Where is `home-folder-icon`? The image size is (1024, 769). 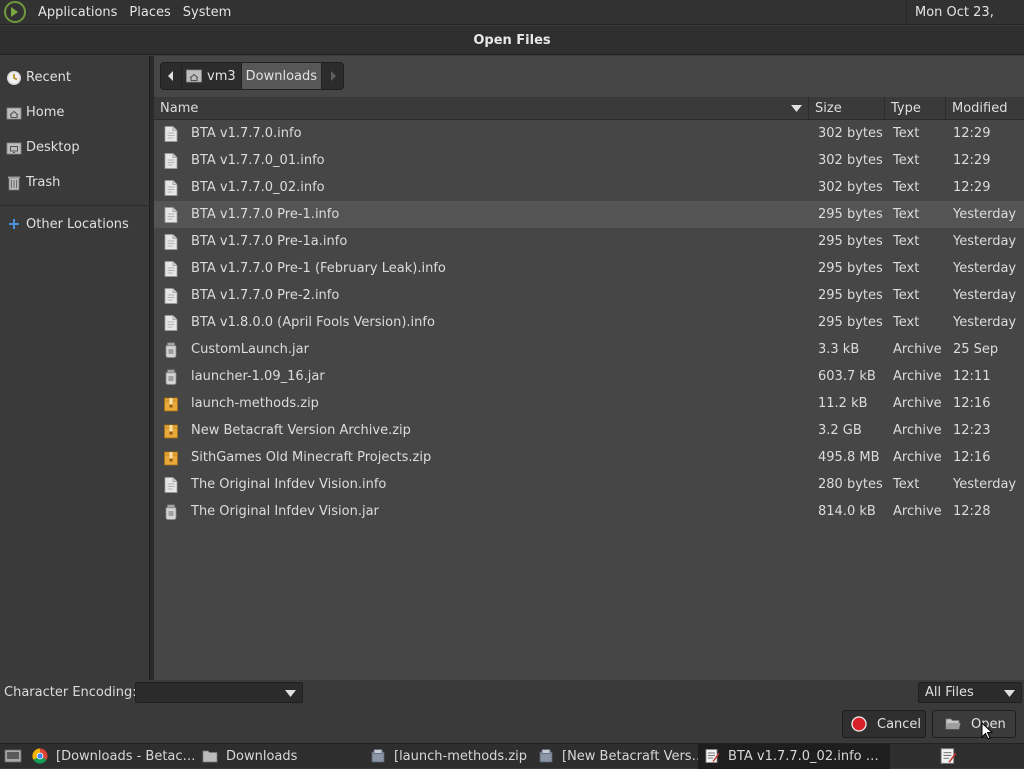
home-folder-icon is located at coordinates (194, 76).